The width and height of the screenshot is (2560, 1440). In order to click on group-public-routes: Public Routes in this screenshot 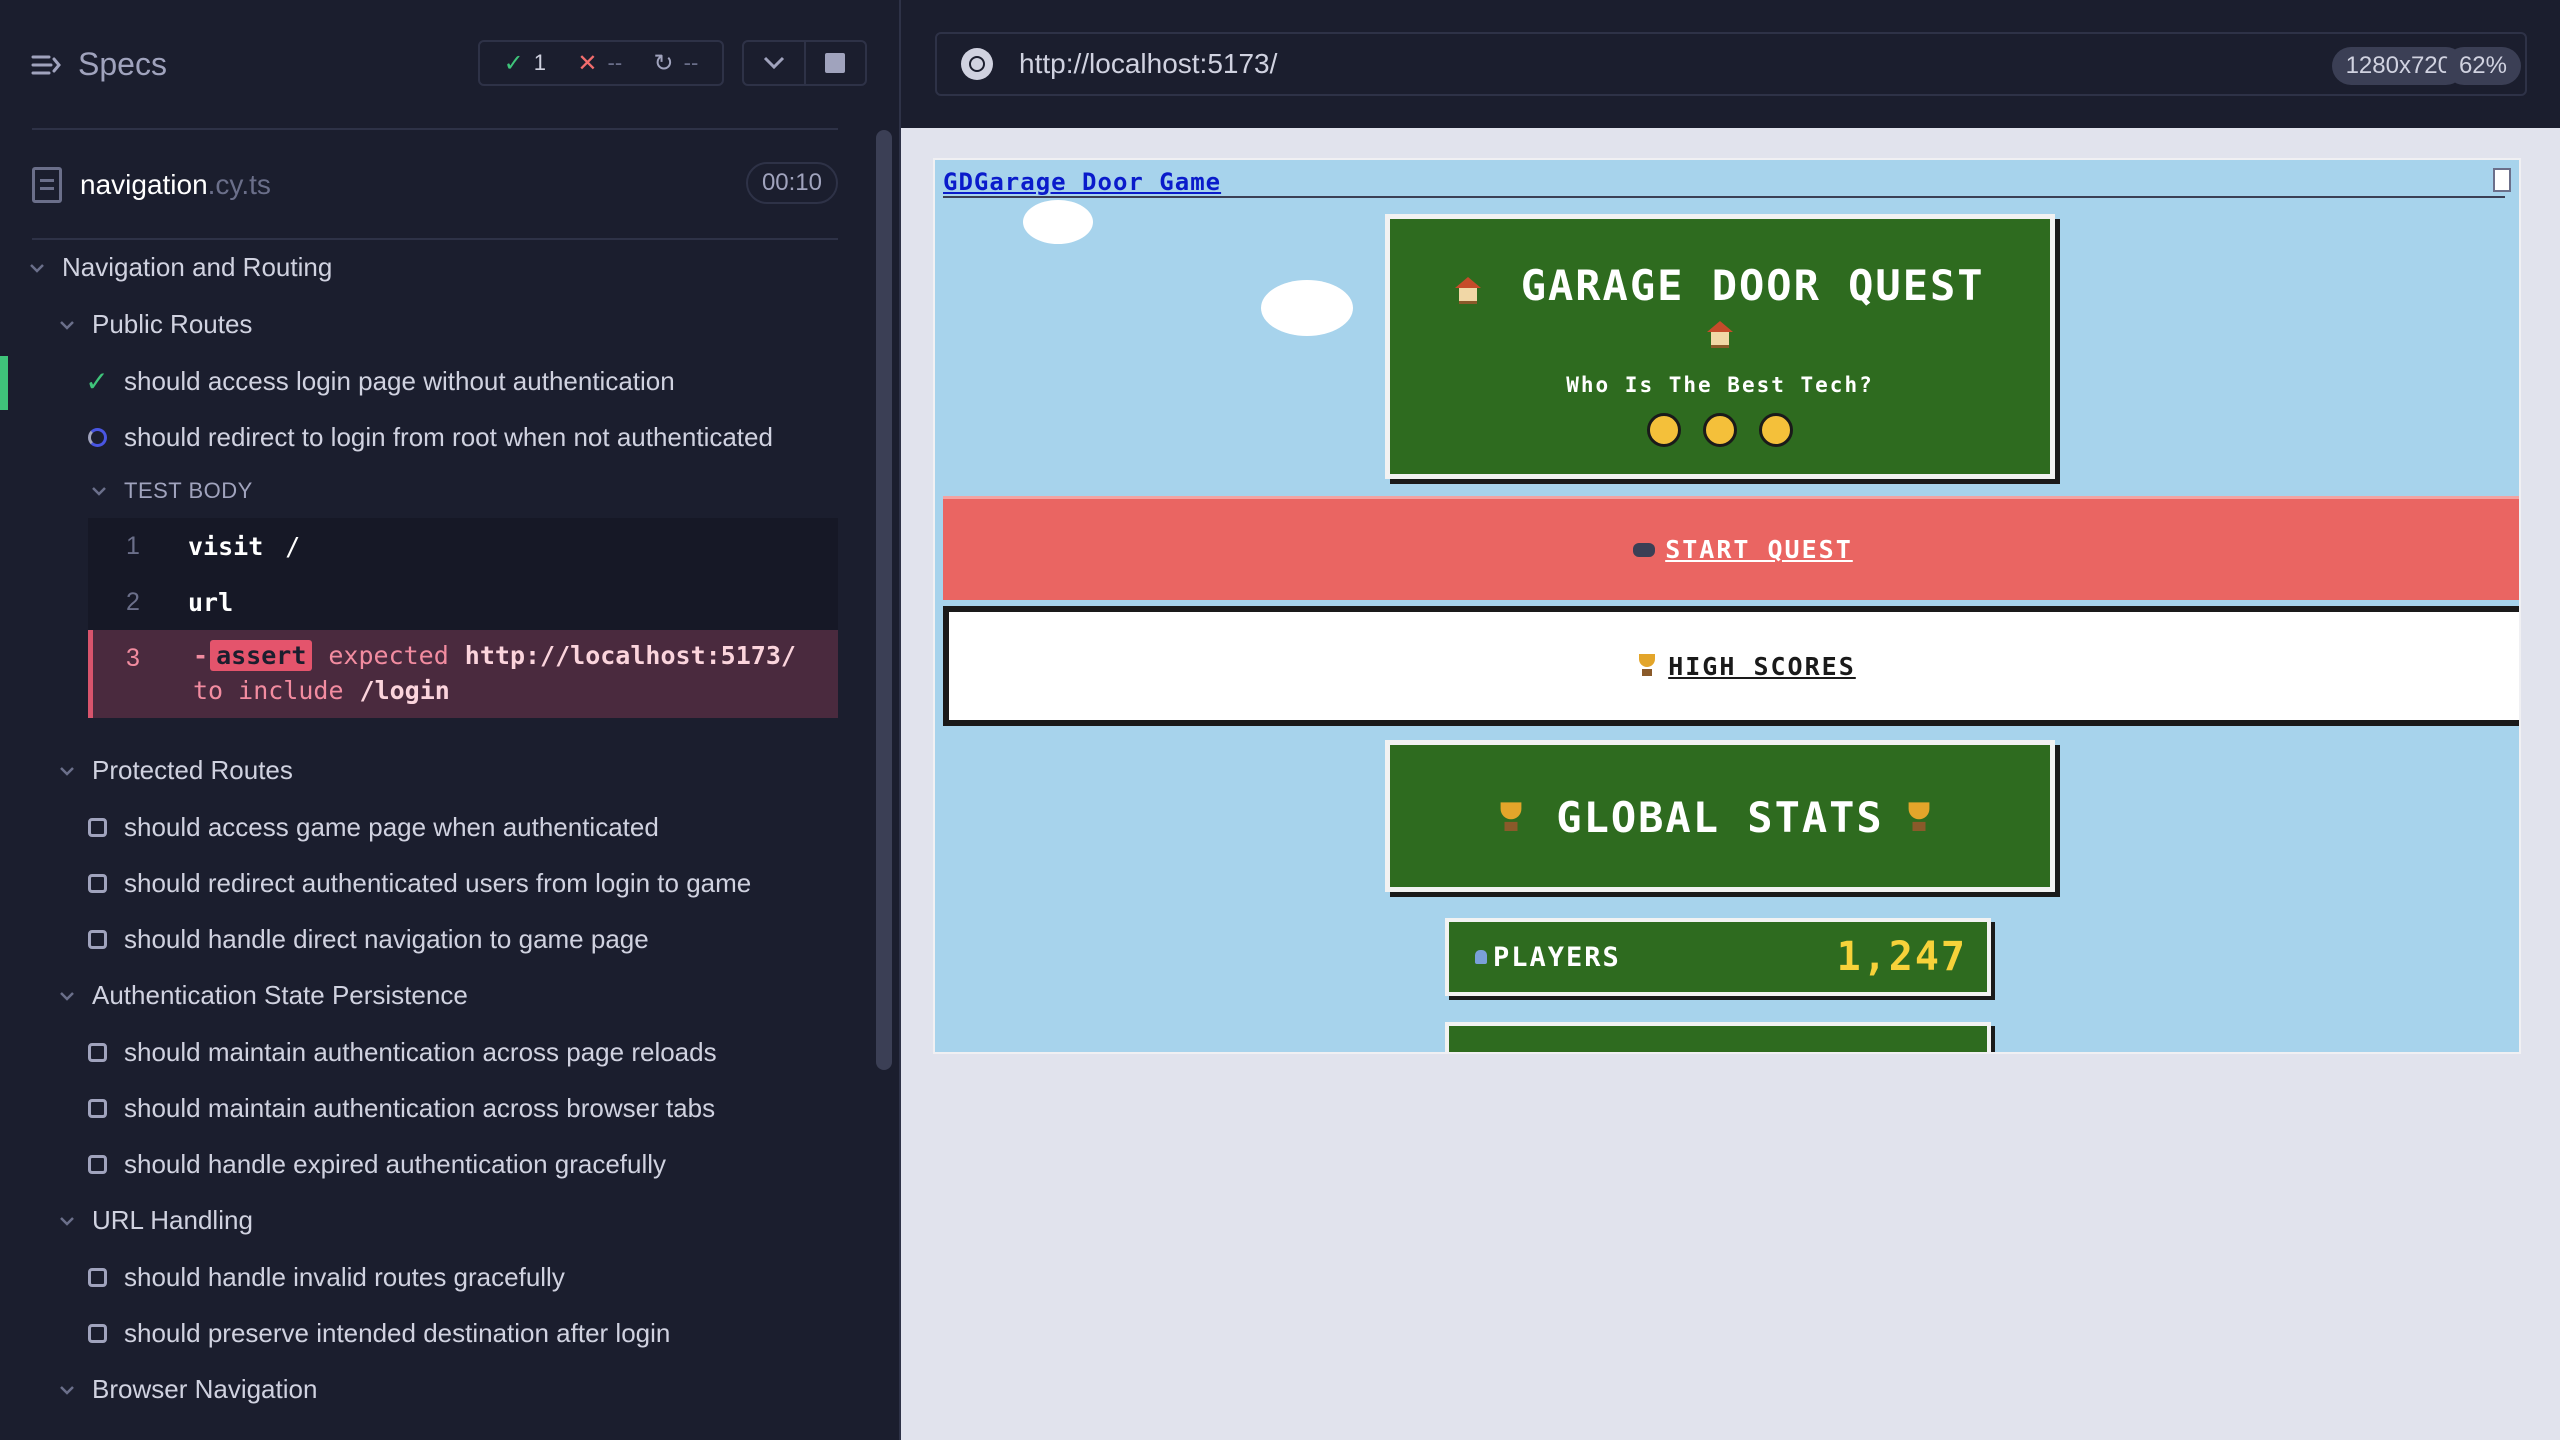, I will do `click(155, 324)`.